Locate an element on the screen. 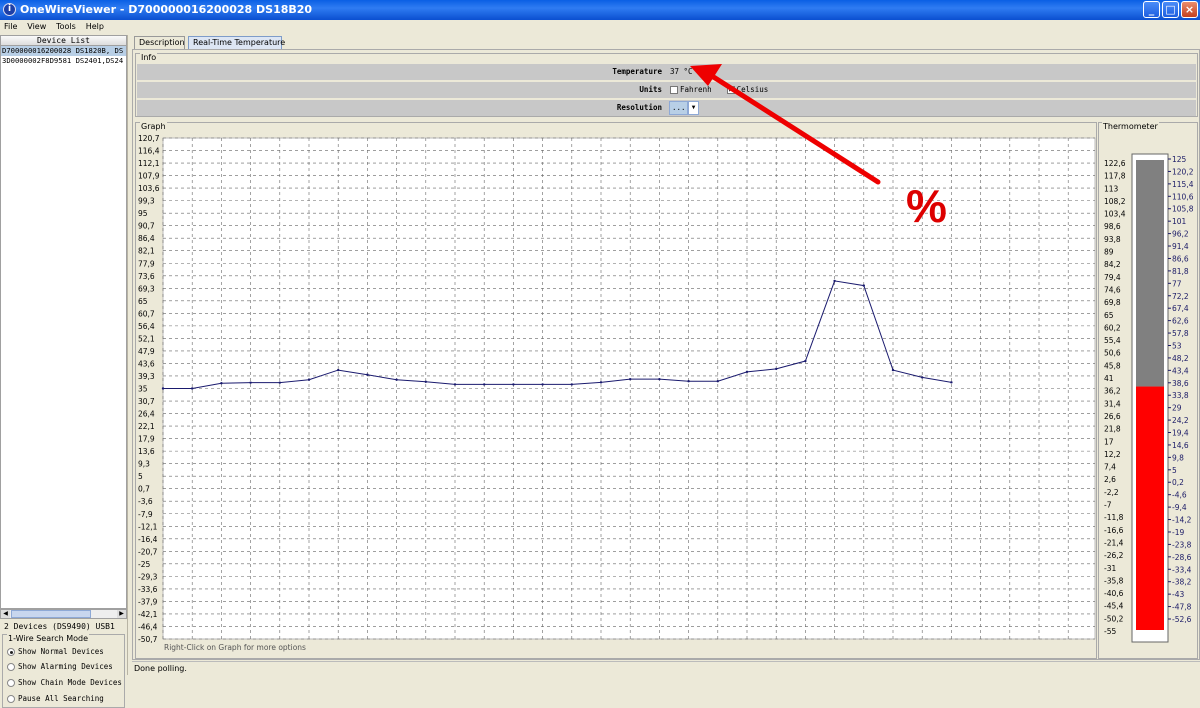 This screenshot has width=1200, height=708. thermometer-left-tick: -21,4 is located at coordinates (1114, 542).